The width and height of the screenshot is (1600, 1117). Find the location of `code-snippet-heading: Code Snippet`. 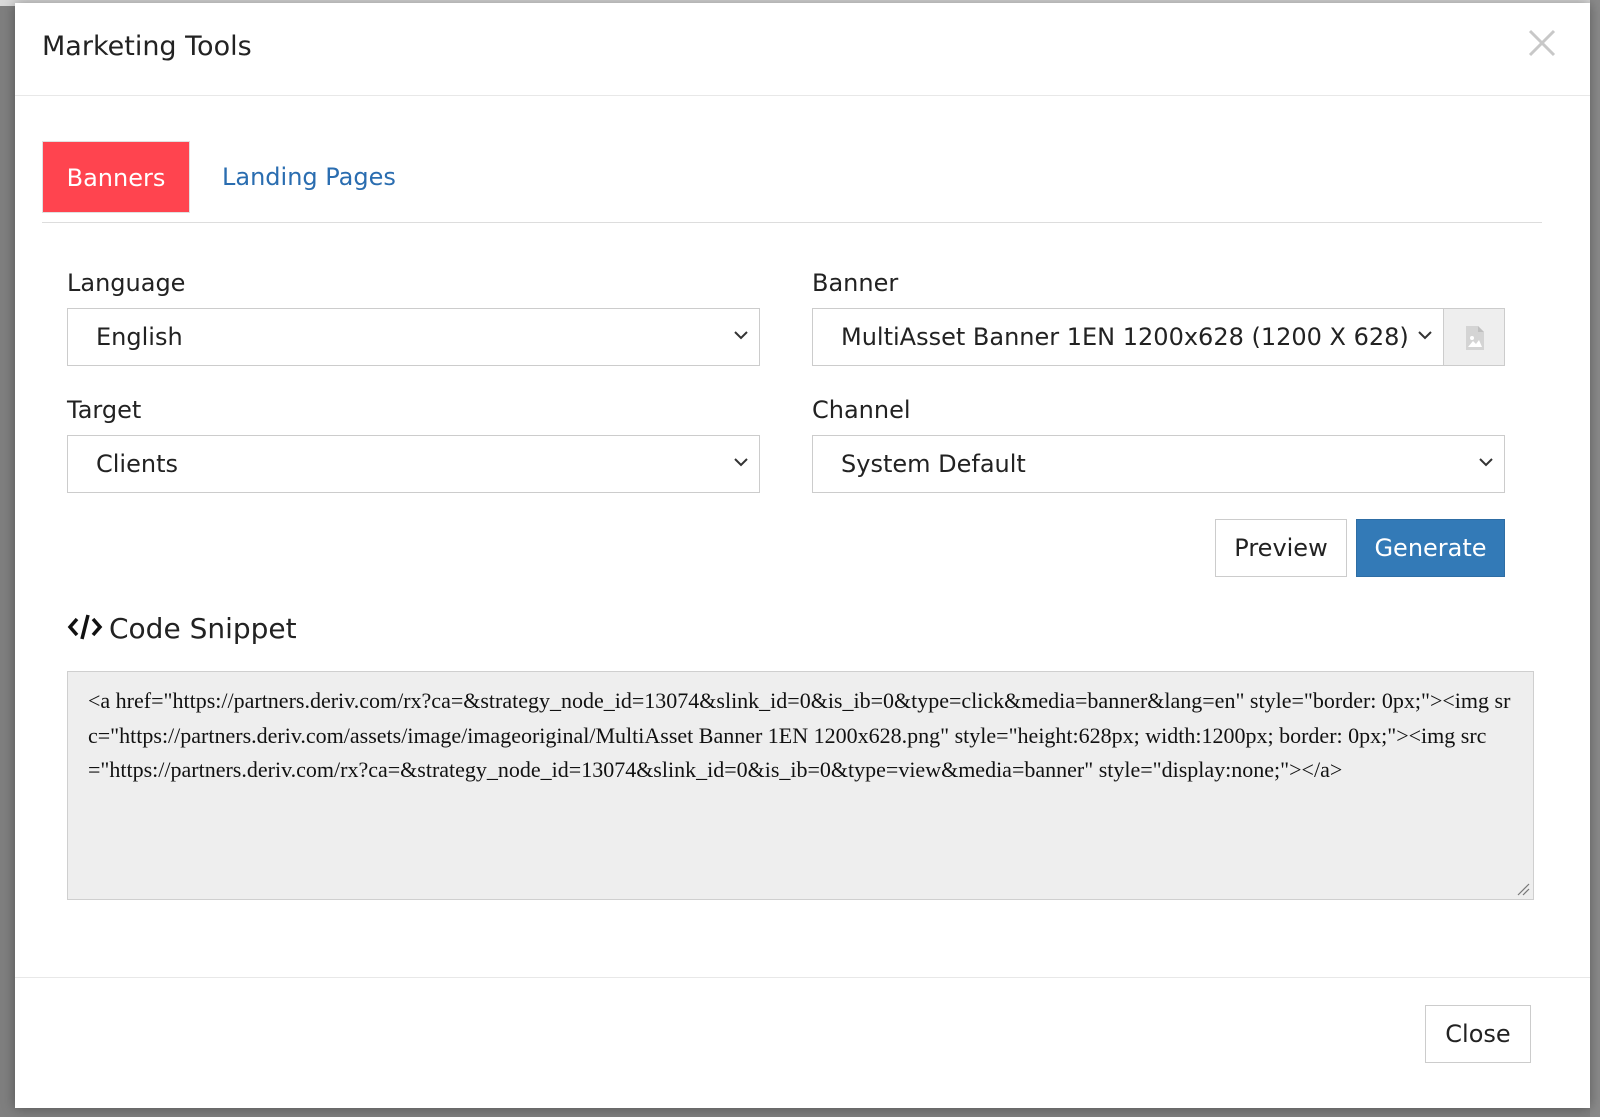

code-snippet-heading: Code Snippet is located at coordinates (182, 629).